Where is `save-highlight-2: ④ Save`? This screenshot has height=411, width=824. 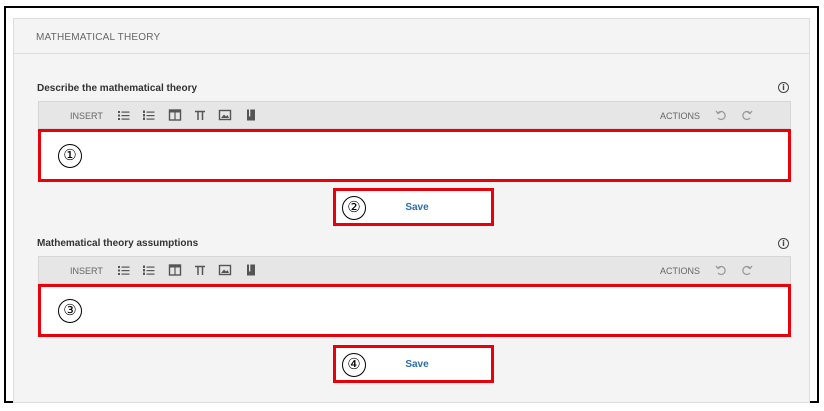 save-highlight-2: ④ Save is located at coordinates (413, 364).